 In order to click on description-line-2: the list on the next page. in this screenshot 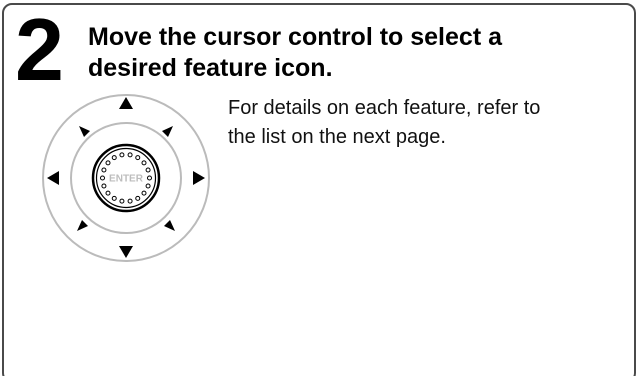, I will do `click(337, 137)`.